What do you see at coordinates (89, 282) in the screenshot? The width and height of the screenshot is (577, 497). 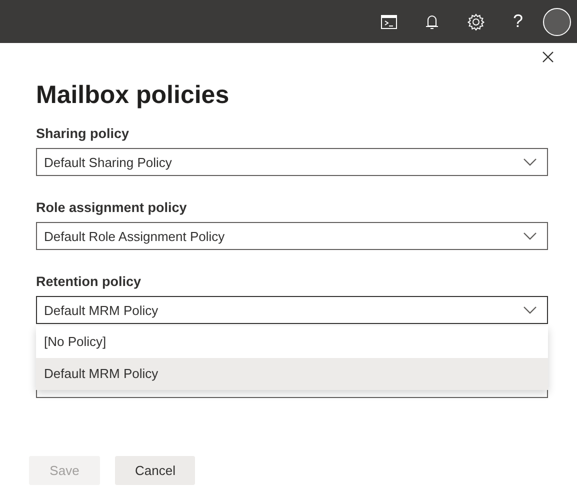 I see `field-label: Retention policy` at bounding box center [89, 282].